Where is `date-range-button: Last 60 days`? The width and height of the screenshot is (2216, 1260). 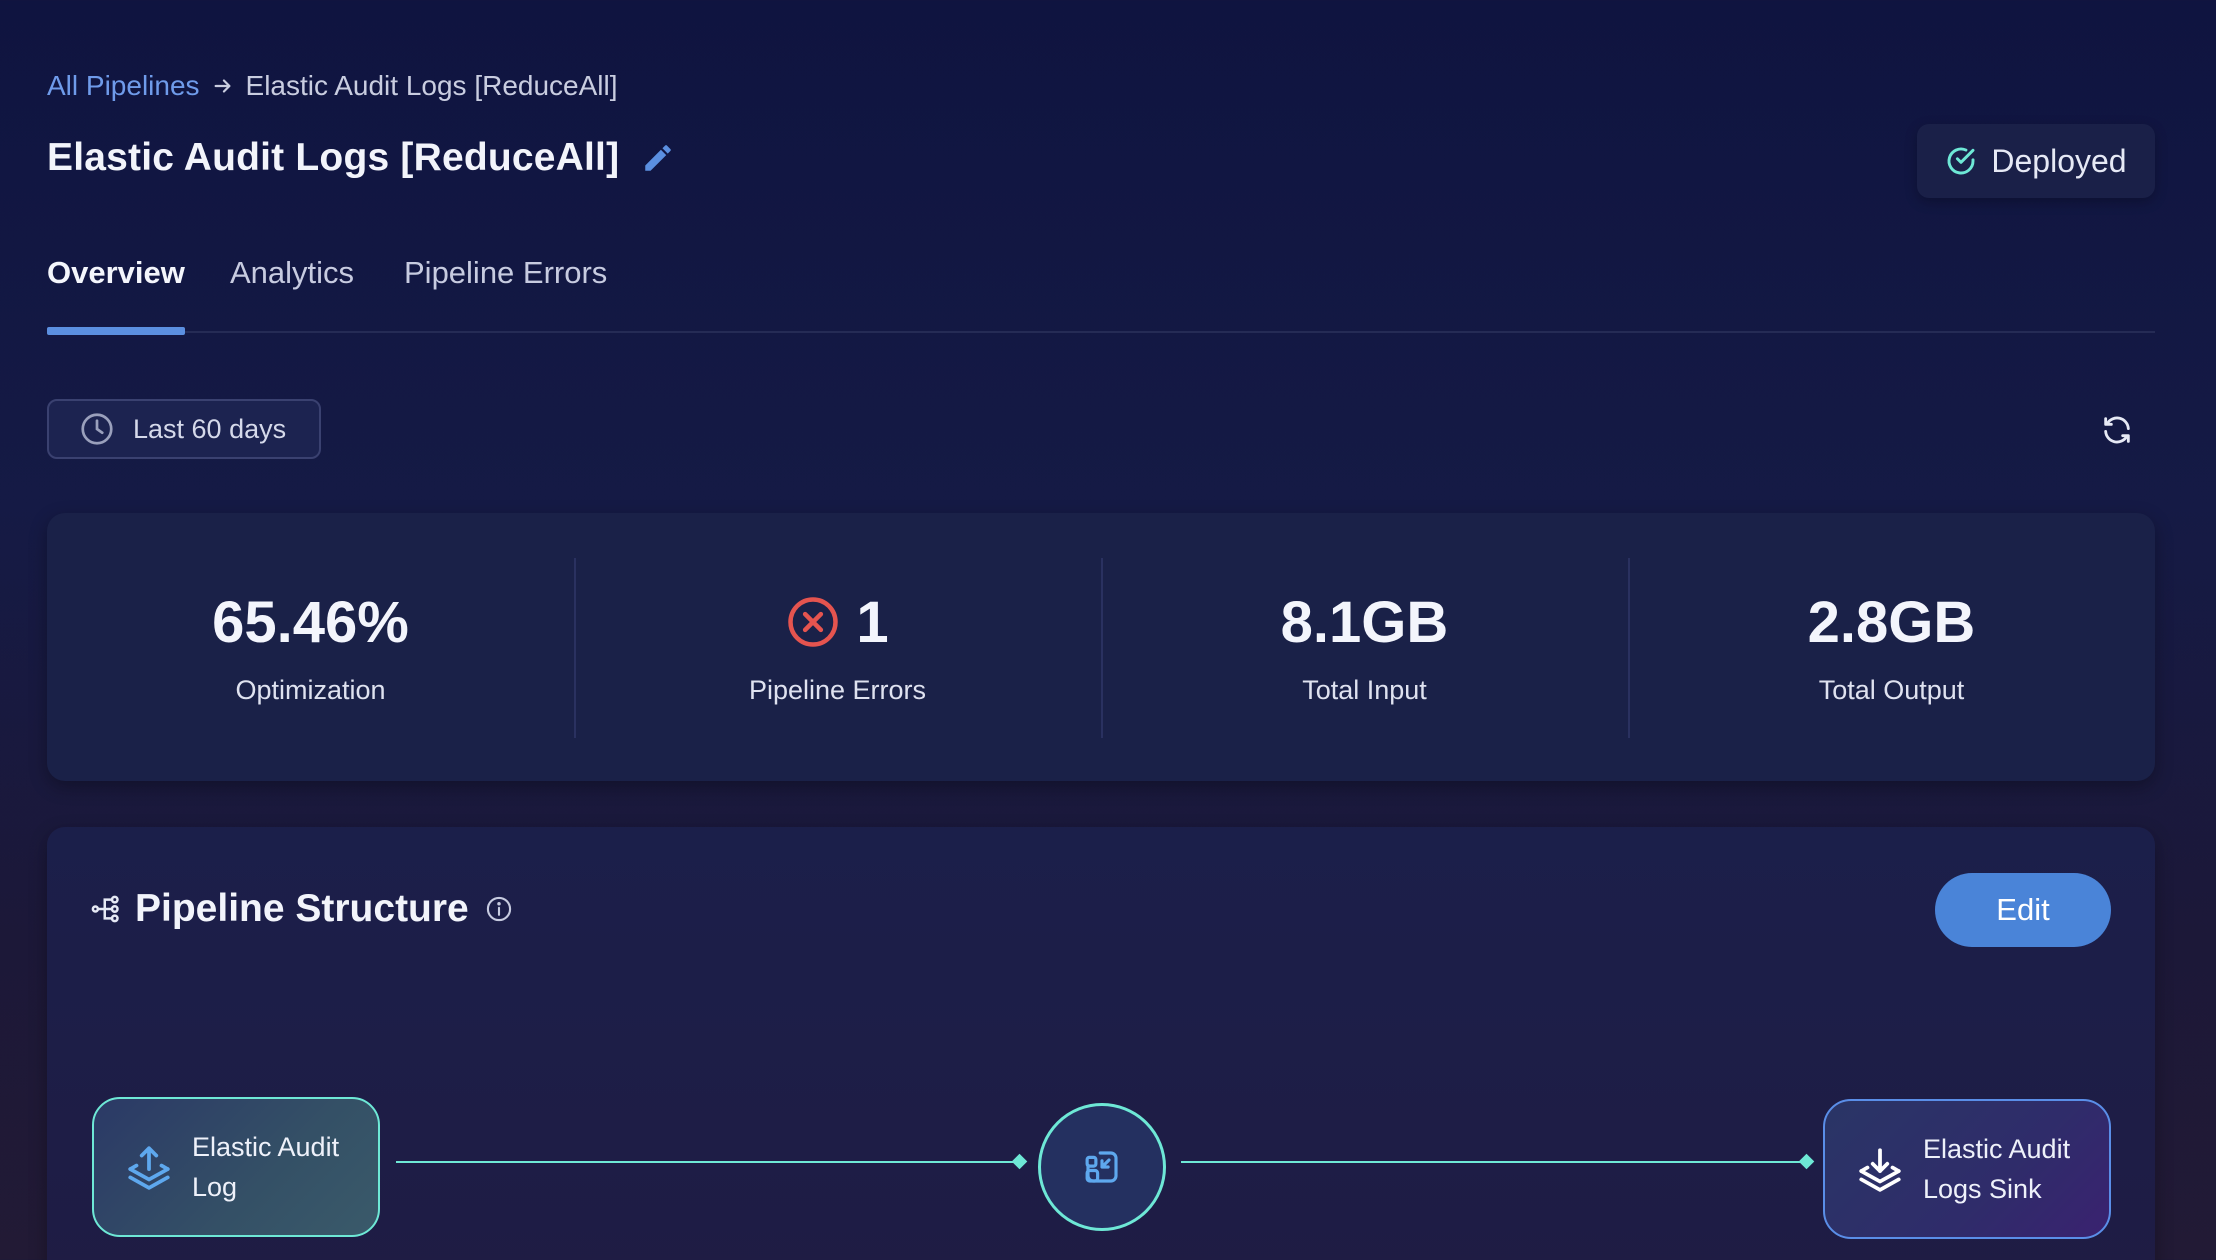
date-range-button: Last 60 days is located at coordinates (184, 429).